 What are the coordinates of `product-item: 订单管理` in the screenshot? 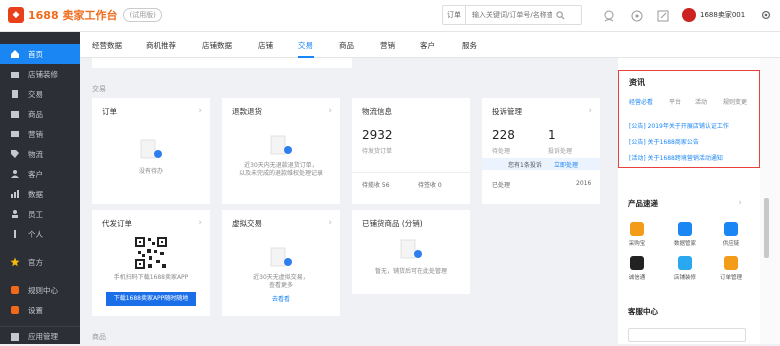 It's located at (731, 268).